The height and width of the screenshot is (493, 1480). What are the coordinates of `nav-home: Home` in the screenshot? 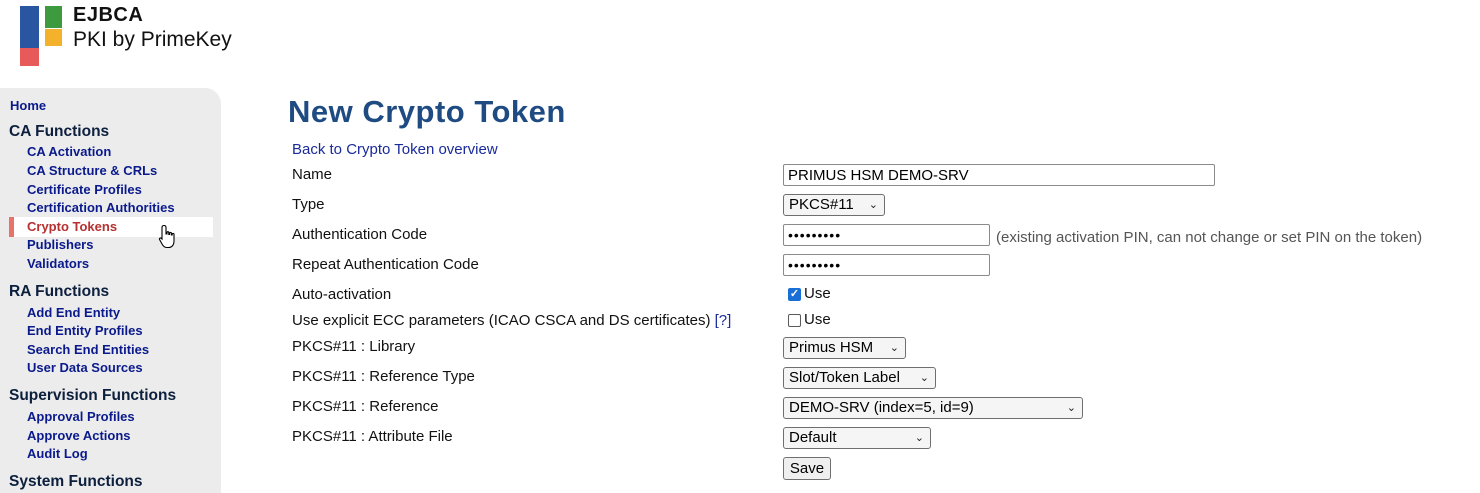 It's located at (28, 105).